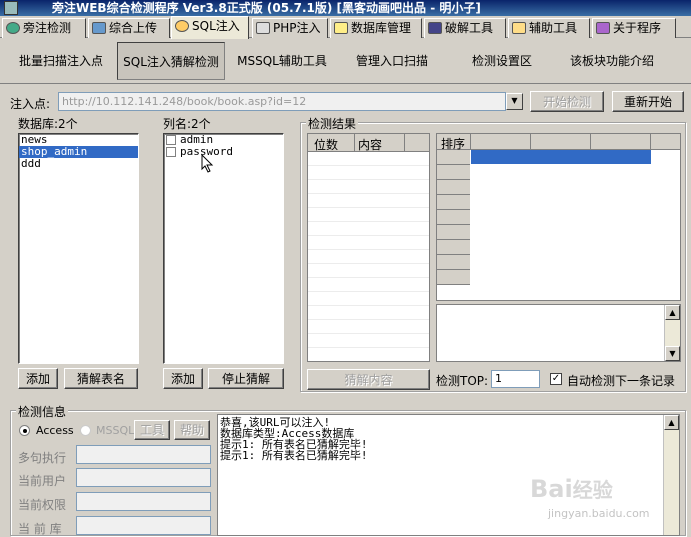 The width and height of the screenshot is (691, 537). What do you see at coordinates (263, 28) in the screenshot?
I see `php-icon` at bounding box center [263, 28].